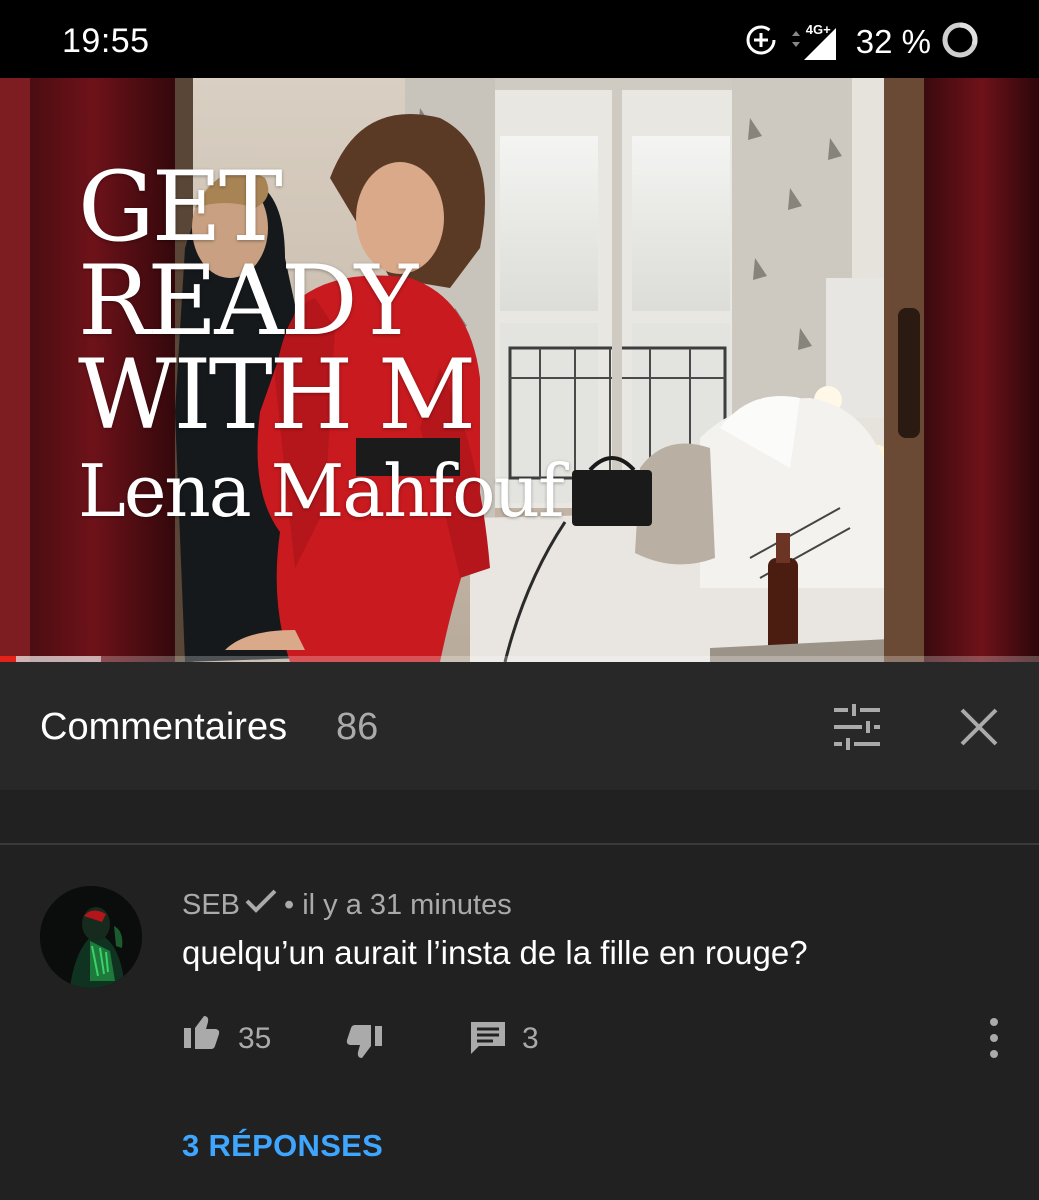 Image resolution: width=1039 pixels, height=1200 pixels. I want to click on verified-check-icon, so click(261, 905).